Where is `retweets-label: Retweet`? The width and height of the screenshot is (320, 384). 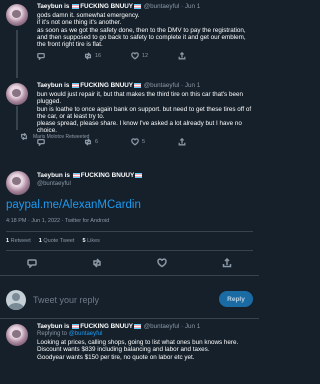
retweets-label: Retweet is located at coordinates (20, 241).